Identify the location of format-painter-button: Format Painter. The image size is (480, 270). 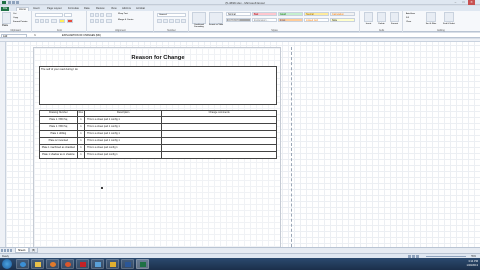
(20, 22).